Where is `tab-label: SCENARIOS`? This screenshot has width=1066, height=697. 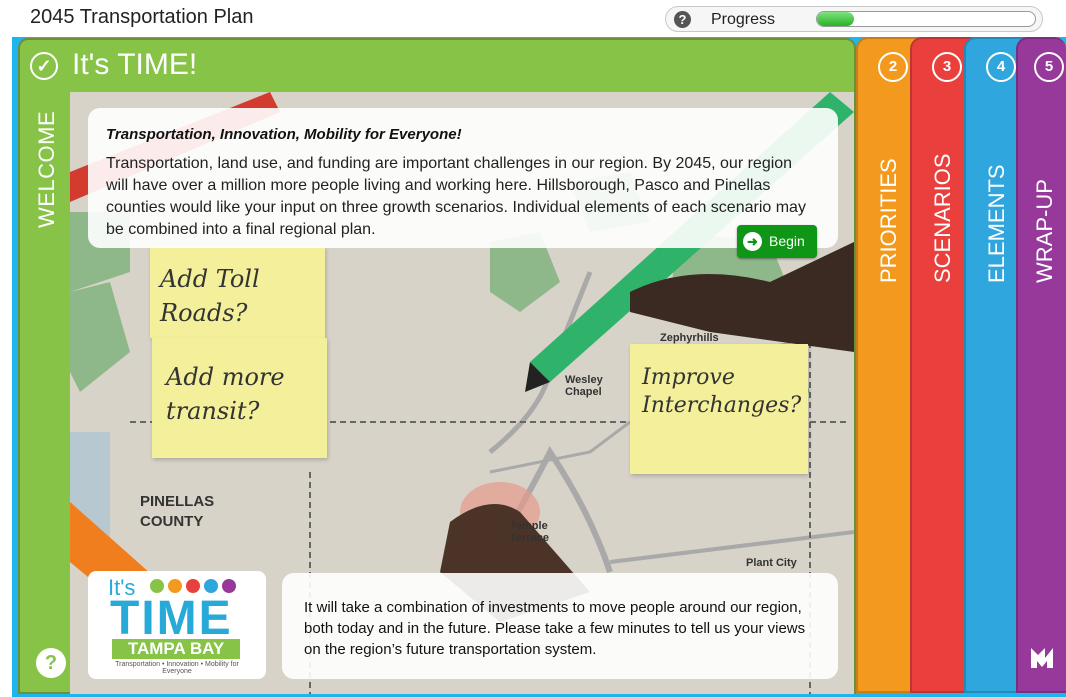
tab-label: SCENARIOS is located at coordinates (942, 218).